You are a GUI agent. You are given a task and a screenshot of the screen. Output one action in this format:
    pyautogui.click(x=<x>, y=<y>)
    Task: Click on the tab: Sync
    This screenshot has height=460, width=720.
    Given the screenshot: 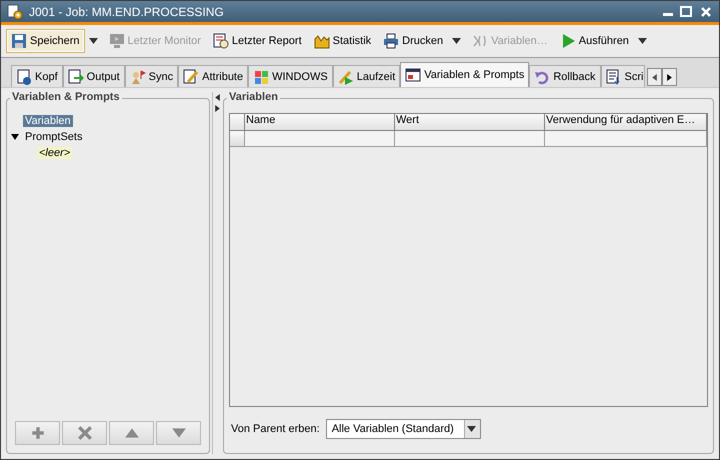 What is the action you would take?
    pyautogui.click(x=151, y=76)
    